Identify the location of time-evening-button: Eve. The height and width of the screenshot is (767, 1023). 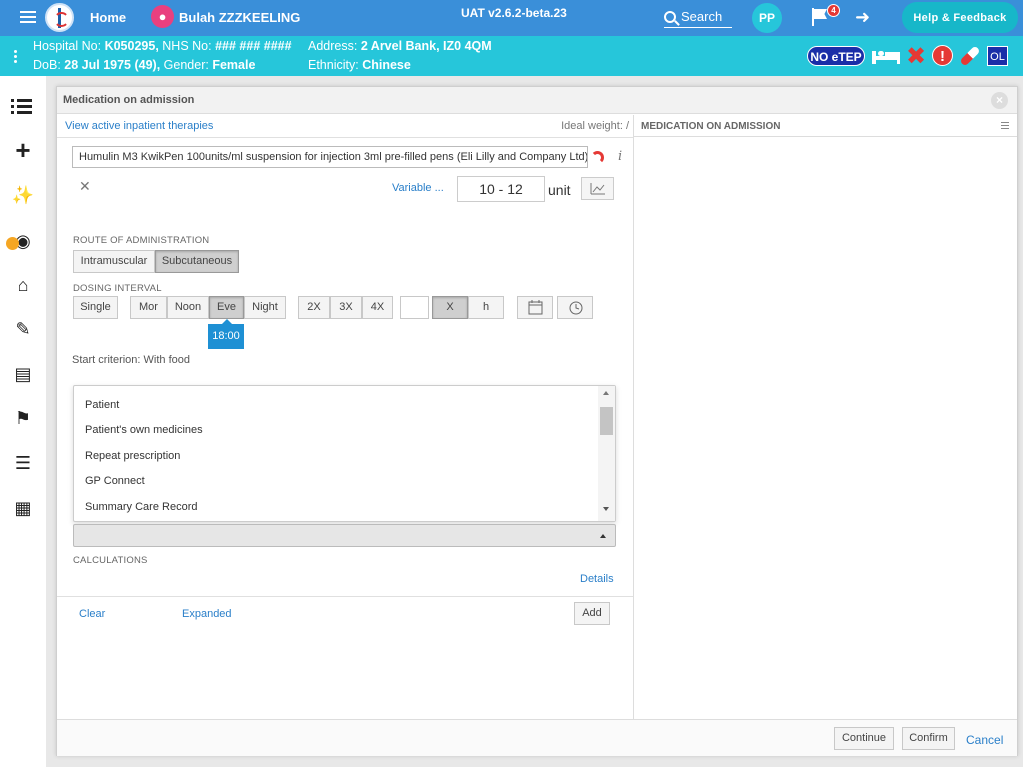
(226, 307).